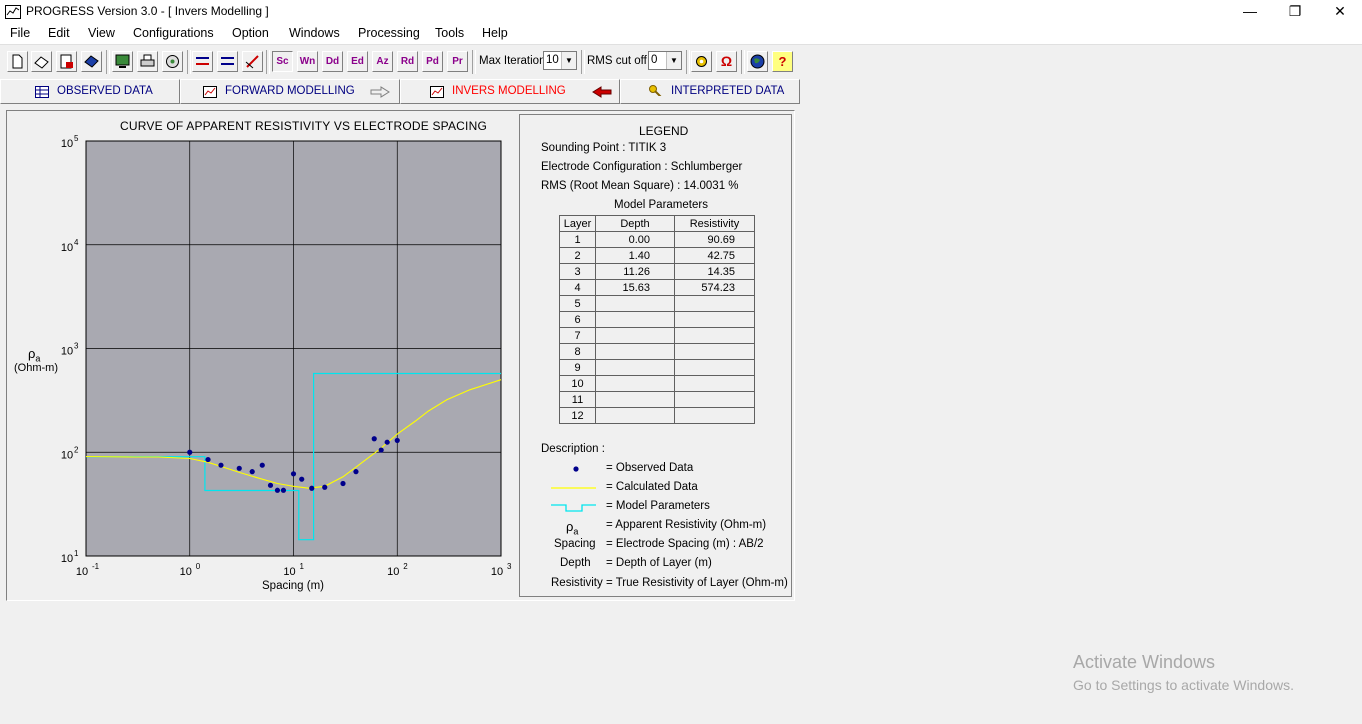  What do you see at coordinates (302, 566) in the screenshot?
I see `x-tick-exponent: 1` at bounding box center [302, 566].